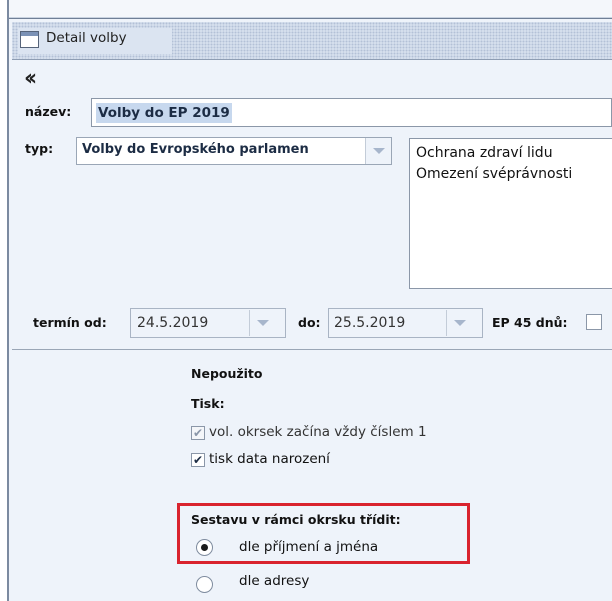  Describe the element at coordinates (296, 519) in the screenshot. I see `sort-section-label: Sestavu v rámci okrsku třídit:` at that location.